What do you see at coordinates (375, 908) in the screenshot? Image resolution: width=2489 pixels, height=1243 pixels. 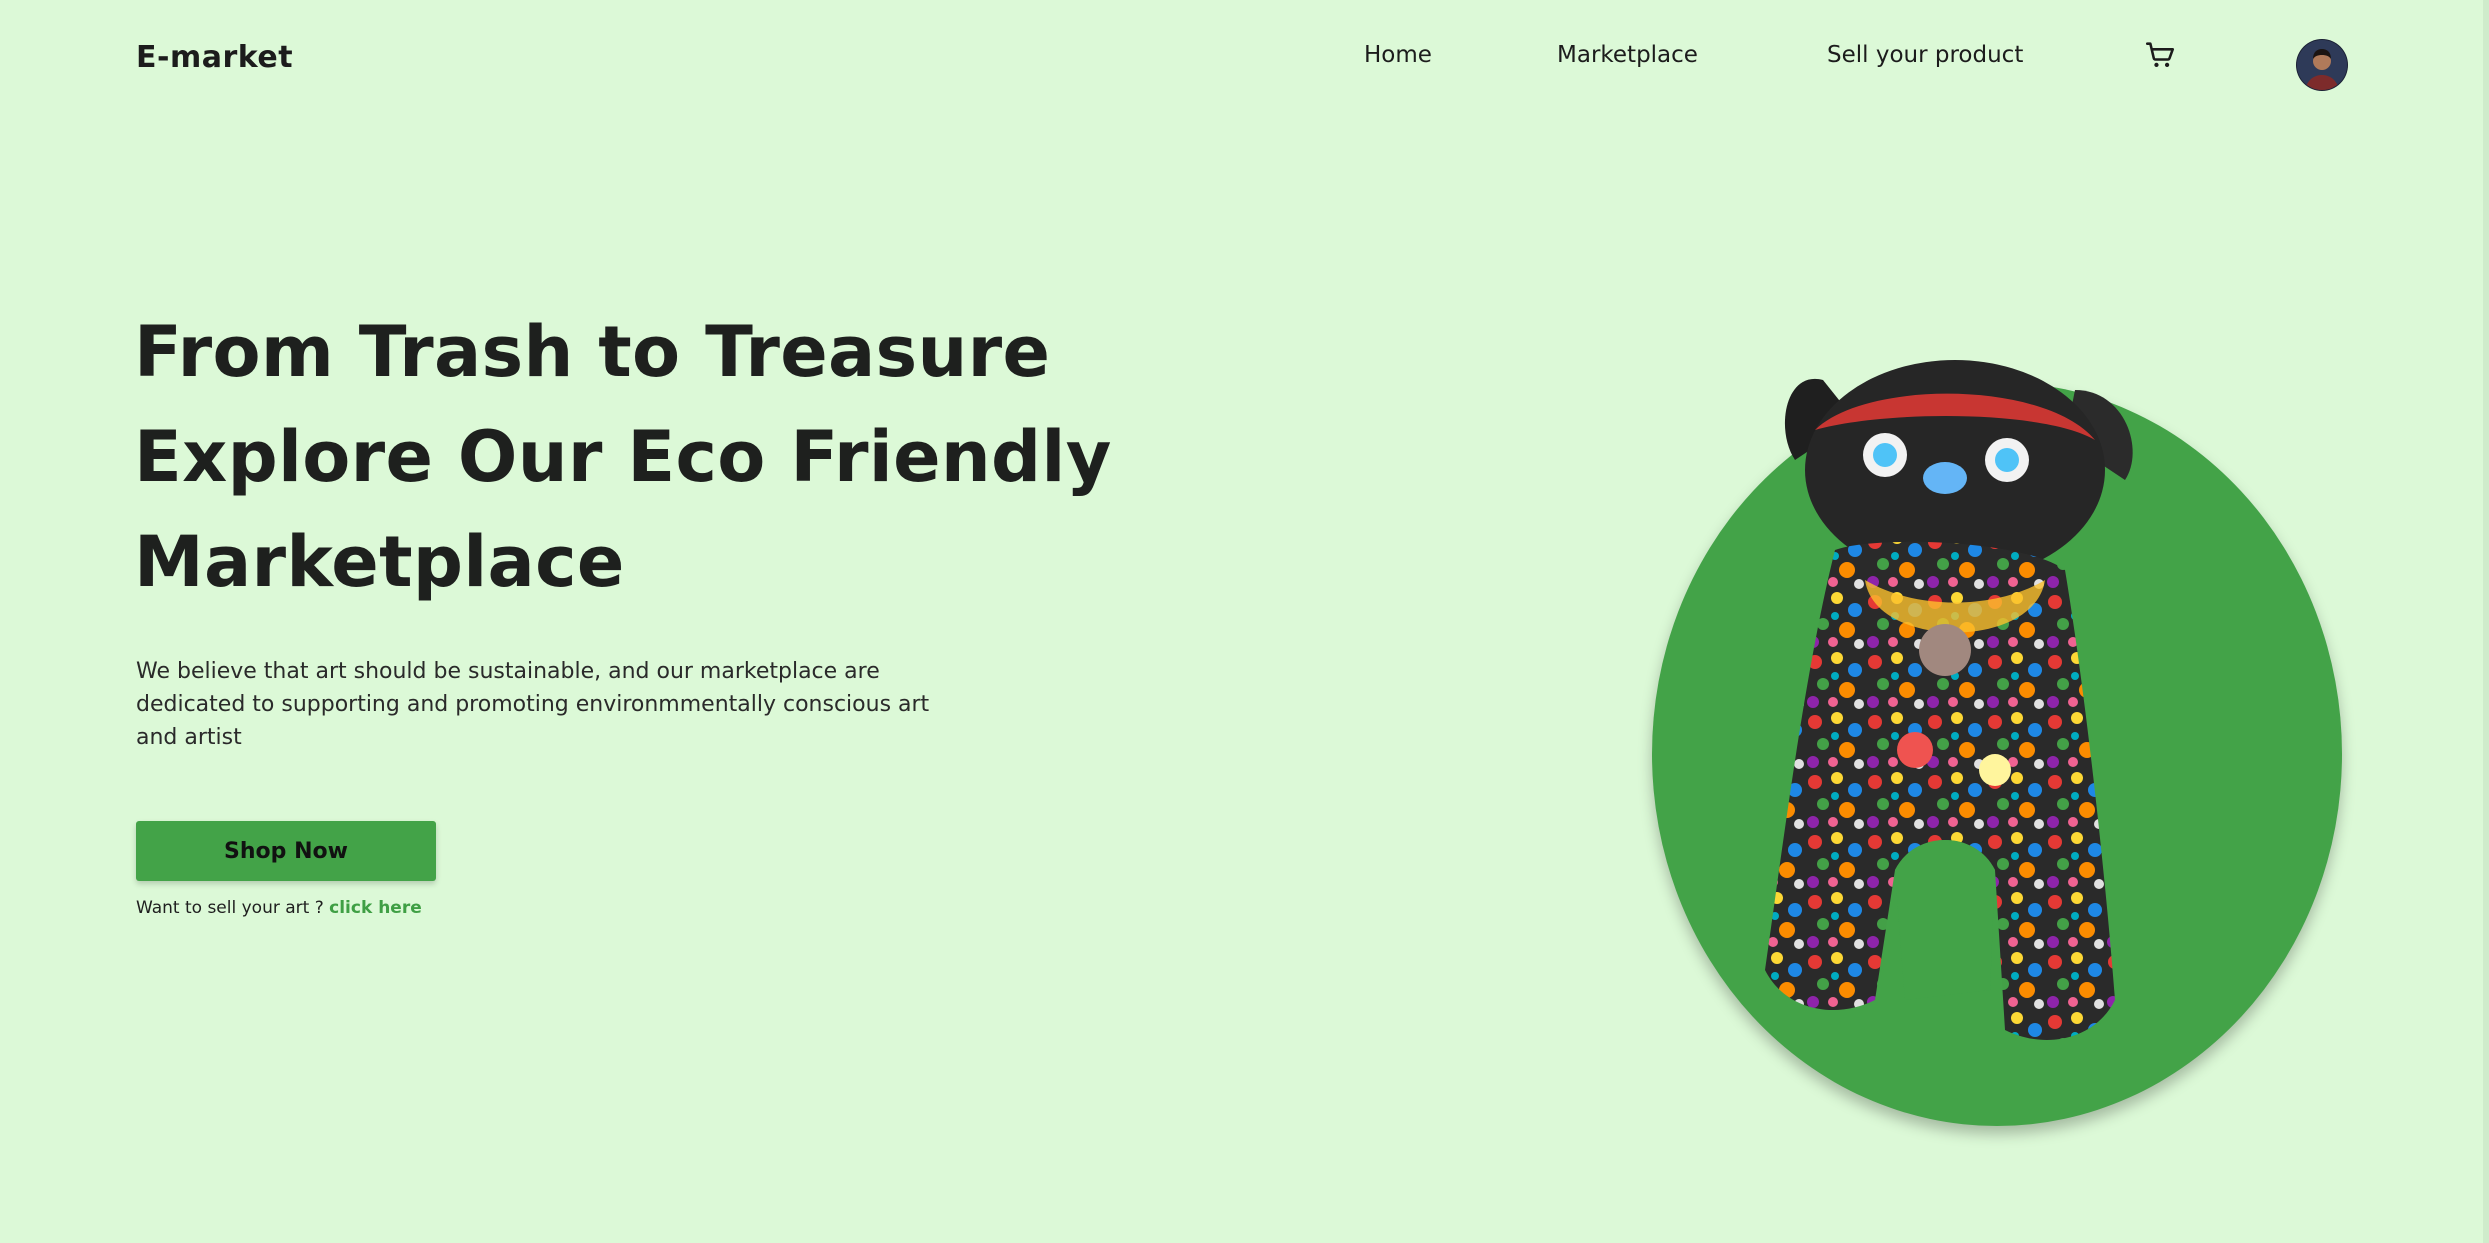 I see `sell-click-here-link: click here` at bounding box center [375, 908].